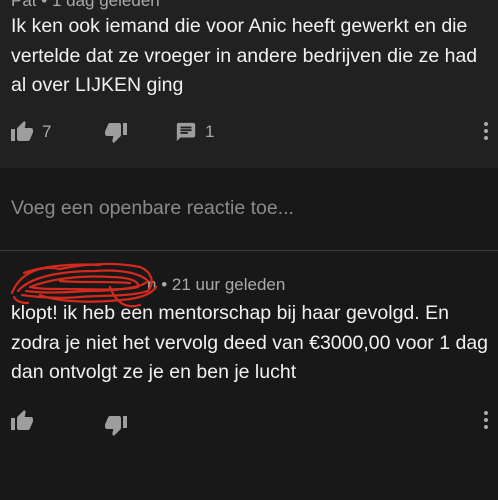 This screenshot has width=498, height=500. Describe the element at coordinates (249, 421) in the screenshot. I see `comment-actions` at that location.